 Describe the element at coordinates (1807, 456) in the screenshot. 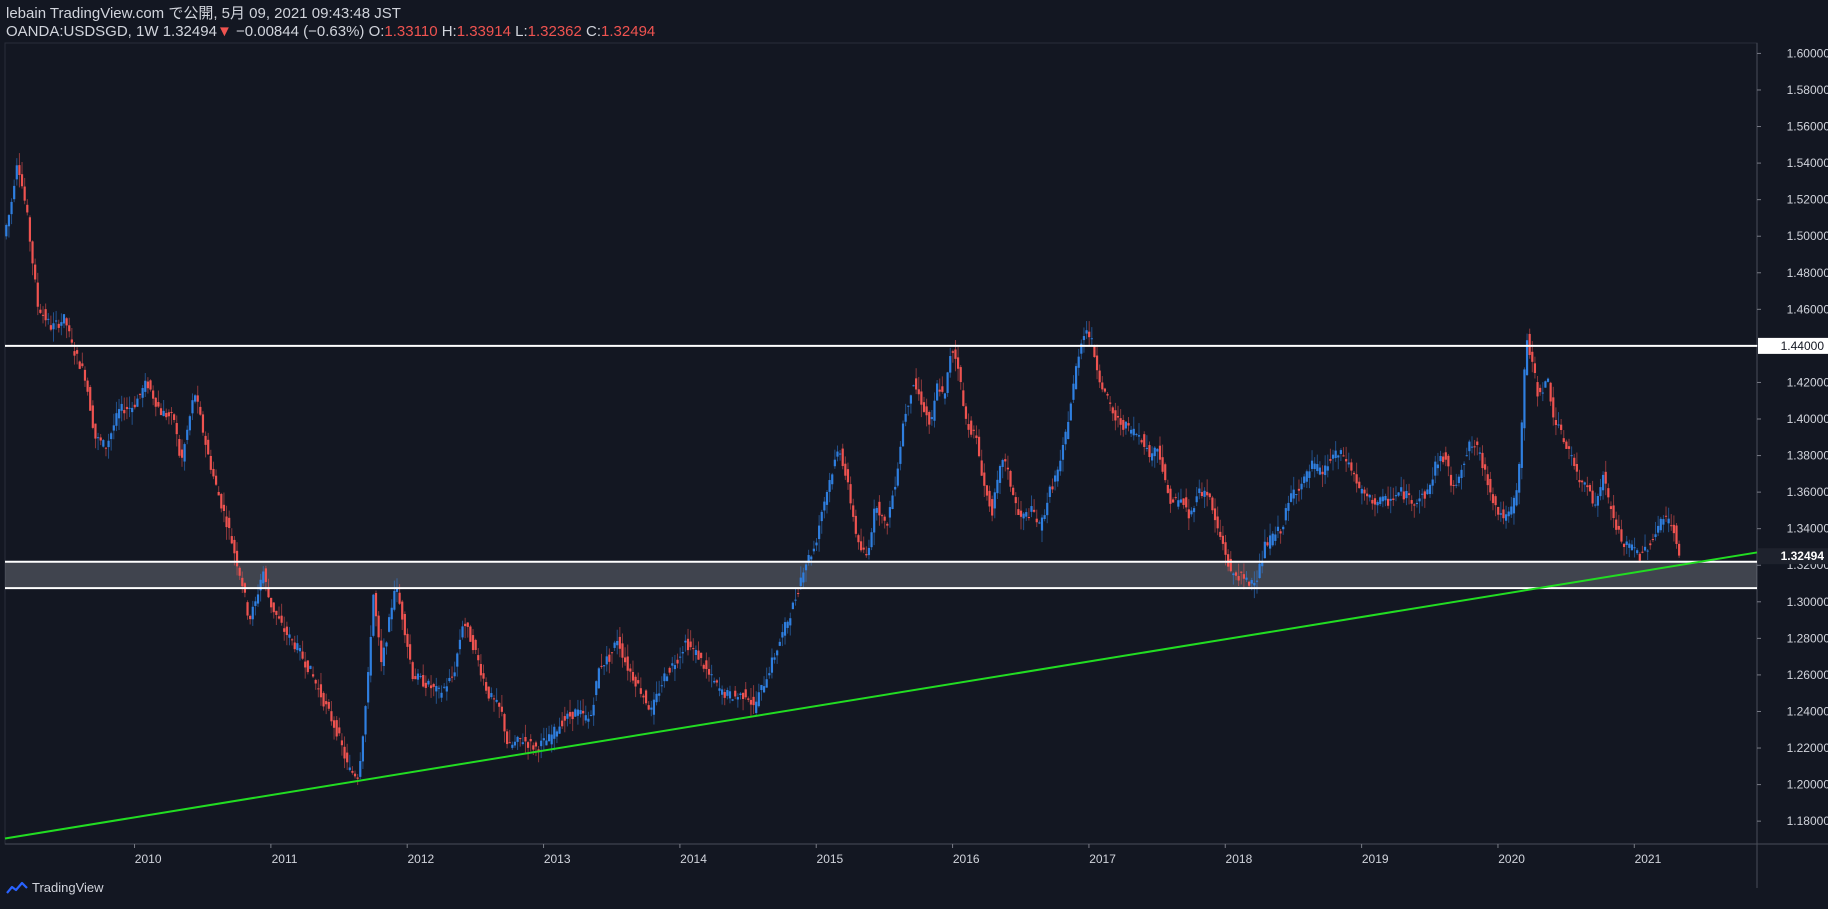

I see `y-tick-label: 1.38000` at that location.